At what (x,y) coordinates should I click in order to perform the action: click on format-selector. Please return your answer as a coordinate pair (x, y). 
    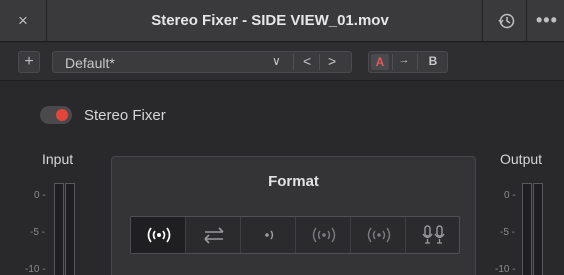
    Looking at the image, I should click on (295, 235).